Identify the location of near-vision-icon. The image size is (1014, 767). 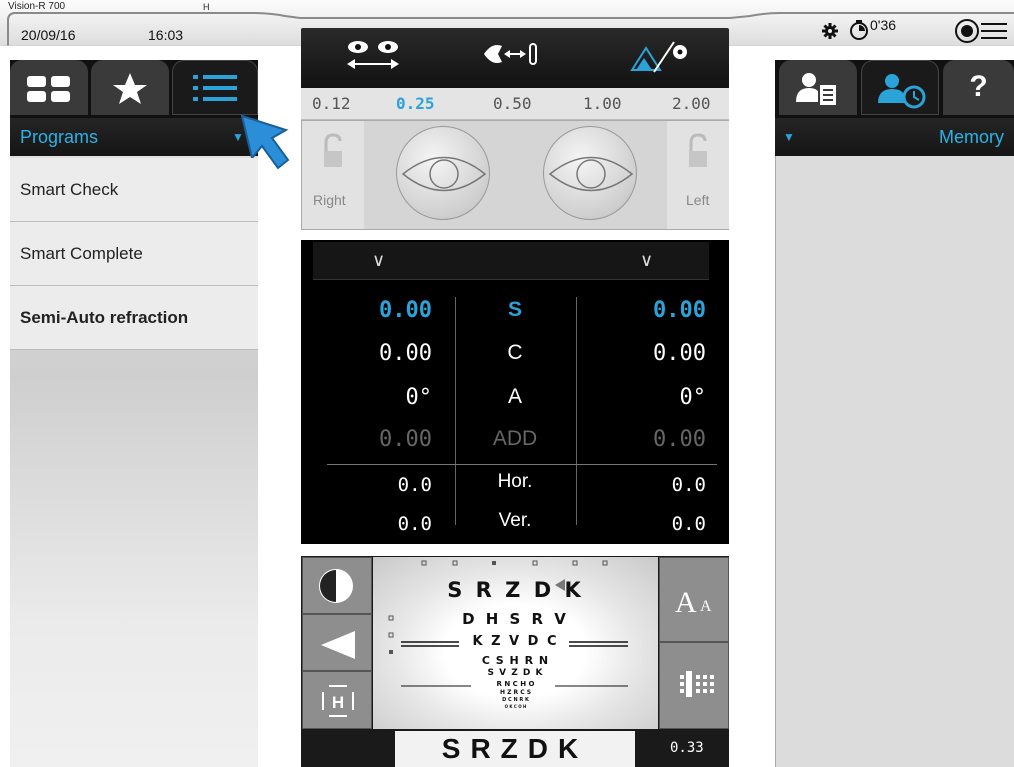
(515, 57).